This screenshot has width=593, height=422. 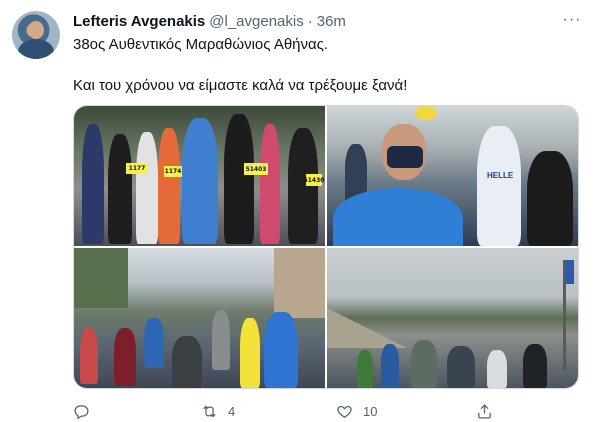 What do you see at coordinates (484, 411) in the screenshot?
I see `share-icon` at bounding box center [484, 411].